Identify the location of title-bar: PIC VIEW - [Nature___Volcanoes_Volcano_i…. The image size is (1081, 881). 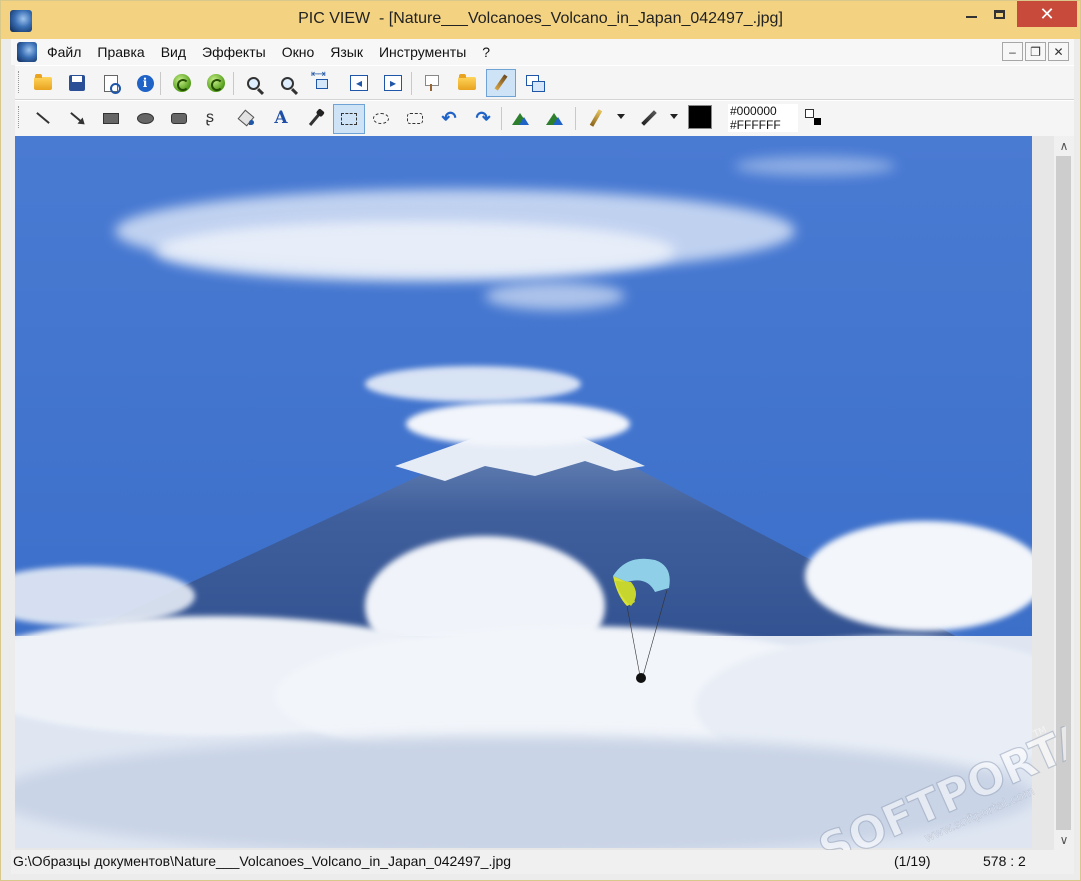
(540, 20).